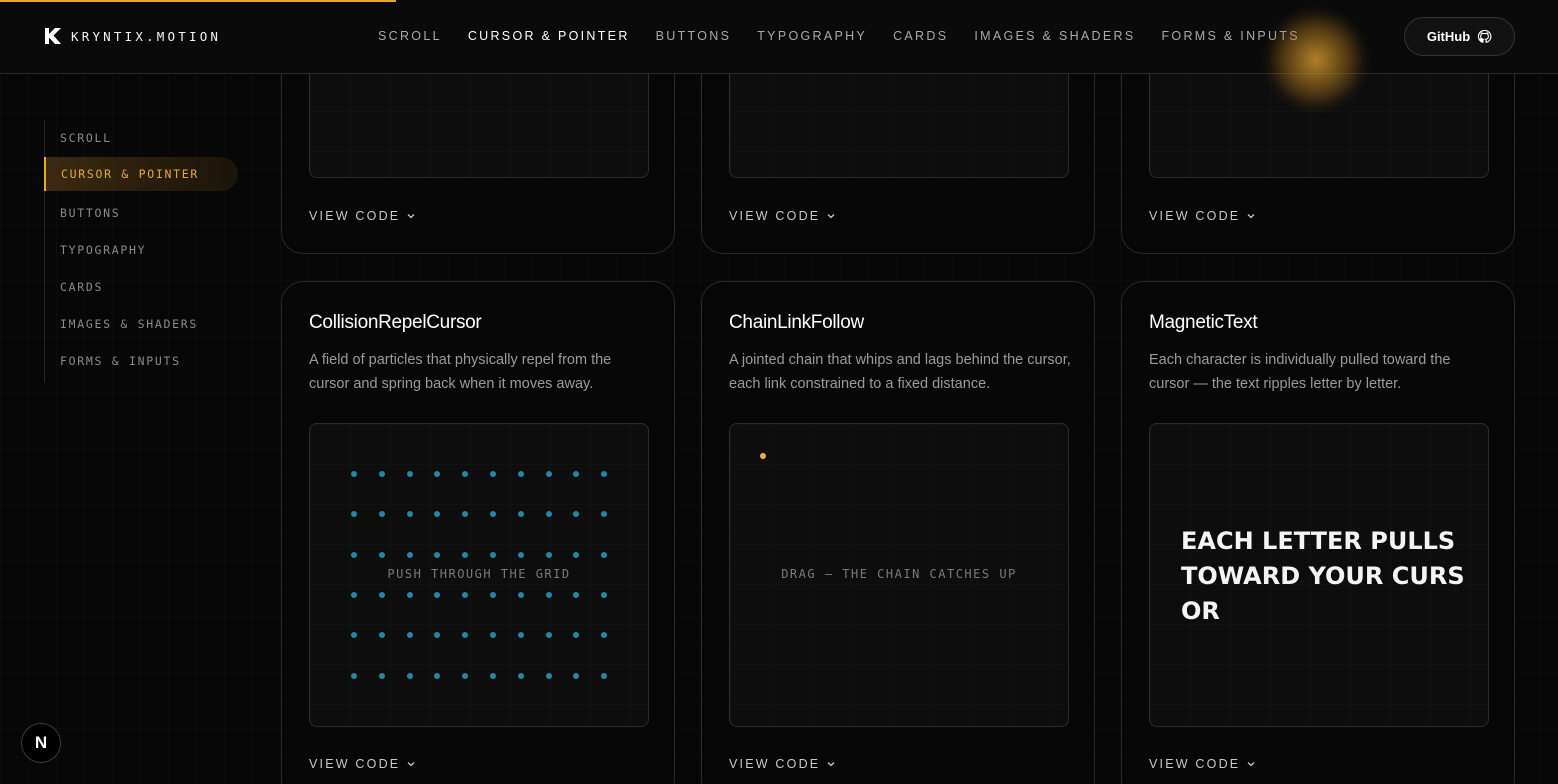 The image size is (1558, 784). Describe the element at coordinates (763, 456) in the screenshot. I see `chain-link-dot` at that location.